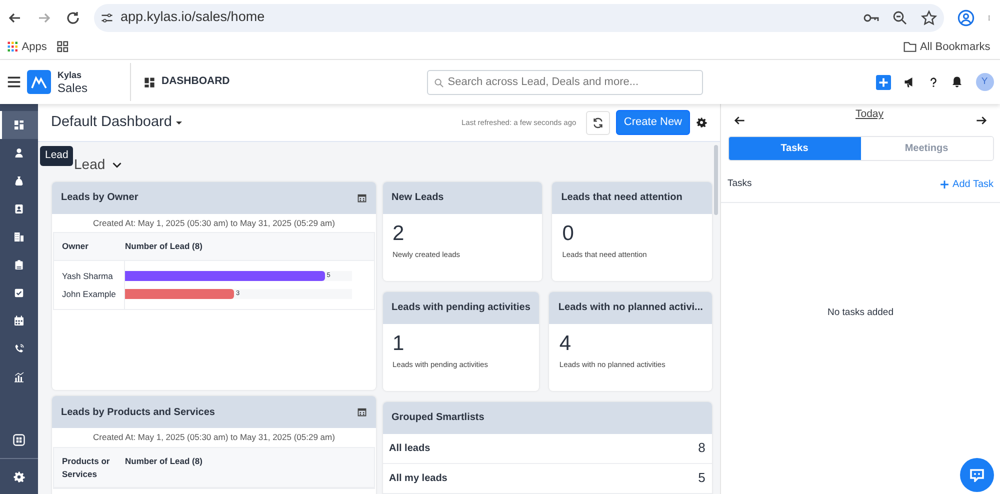 This screenshot has height=494, width=1000. Describe the element at coordinates (179, 122) in the screenshot. I see `caret-icon` at that location.